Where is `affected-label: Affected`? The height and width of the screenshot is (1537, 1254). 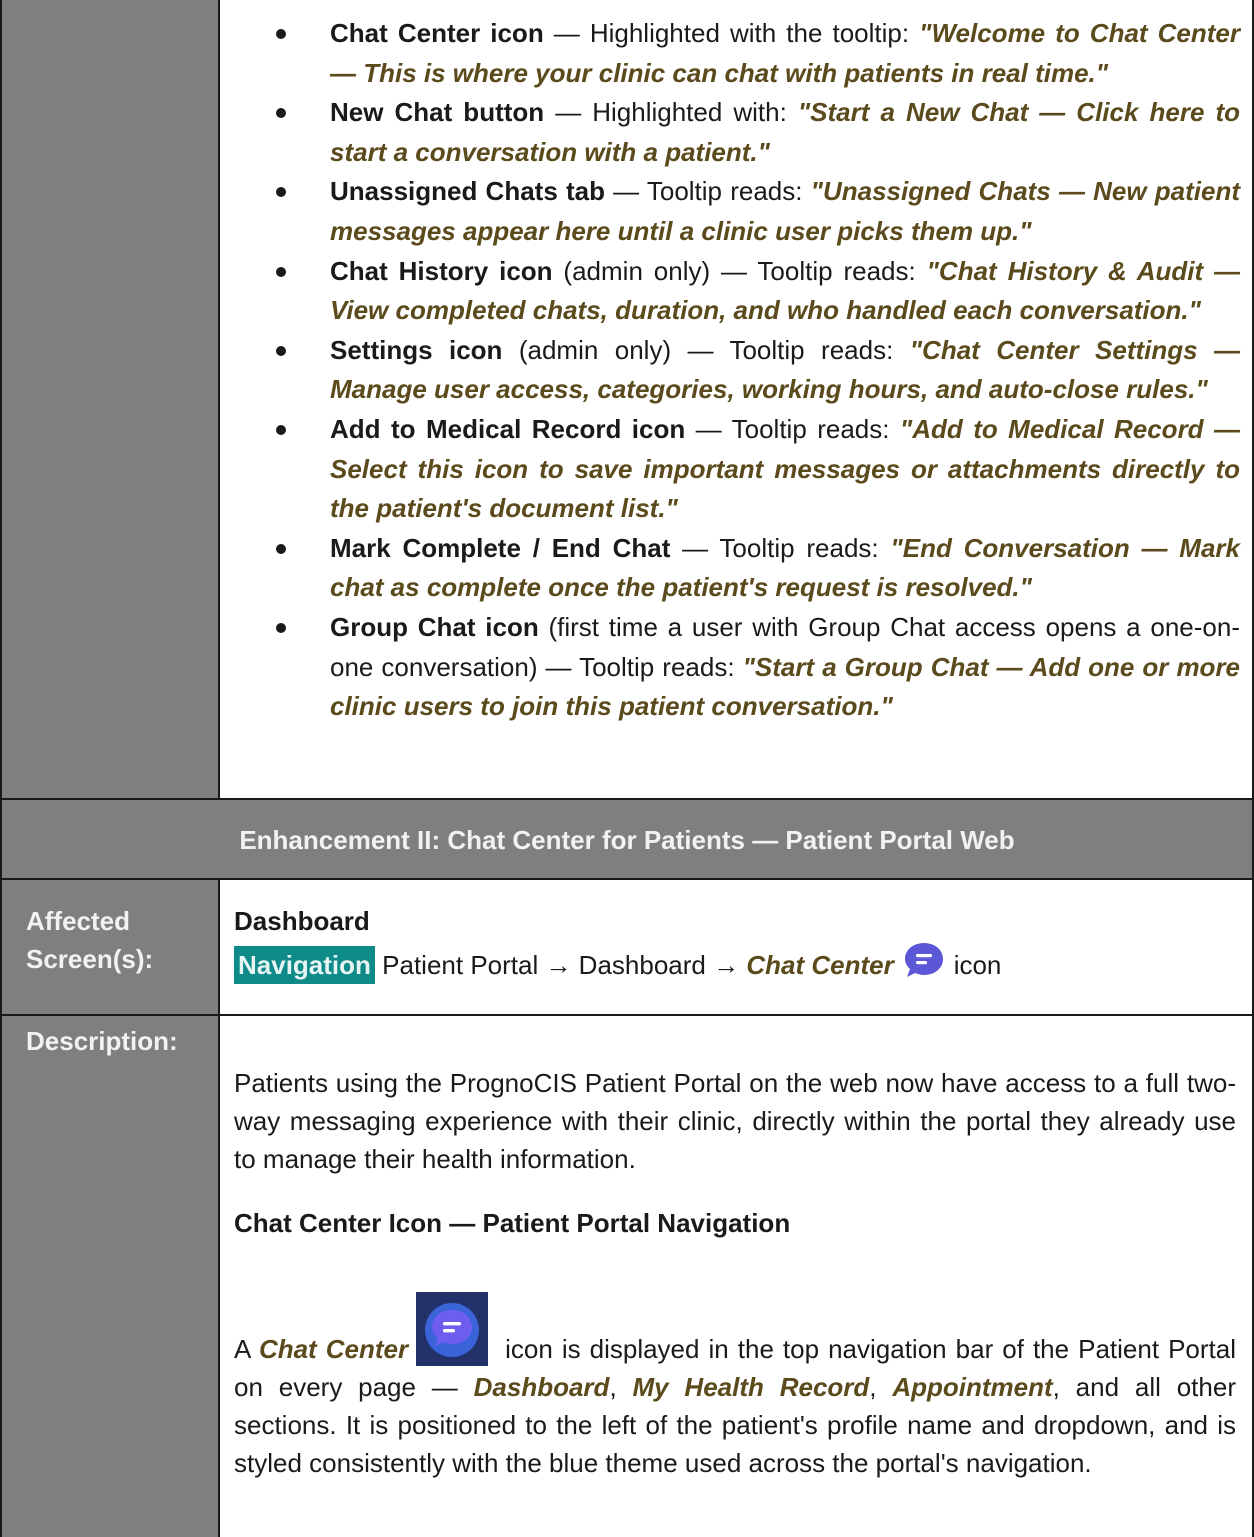
affected-label: Affected is located at coordinates (78, 921).